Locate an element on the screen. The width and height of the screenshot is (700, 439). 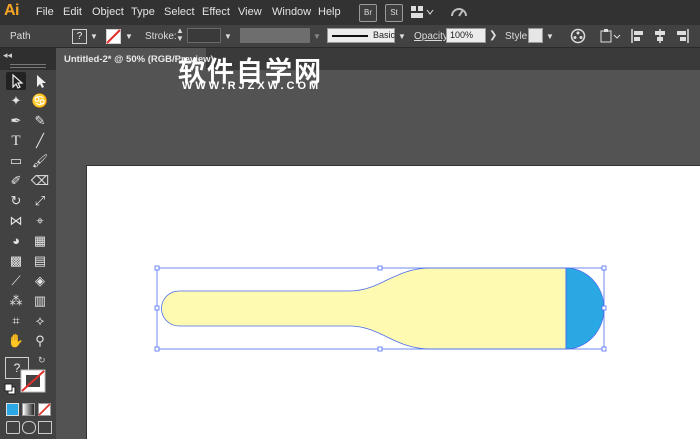
resize-handle-top-middle is located at coordinates (380, 268).